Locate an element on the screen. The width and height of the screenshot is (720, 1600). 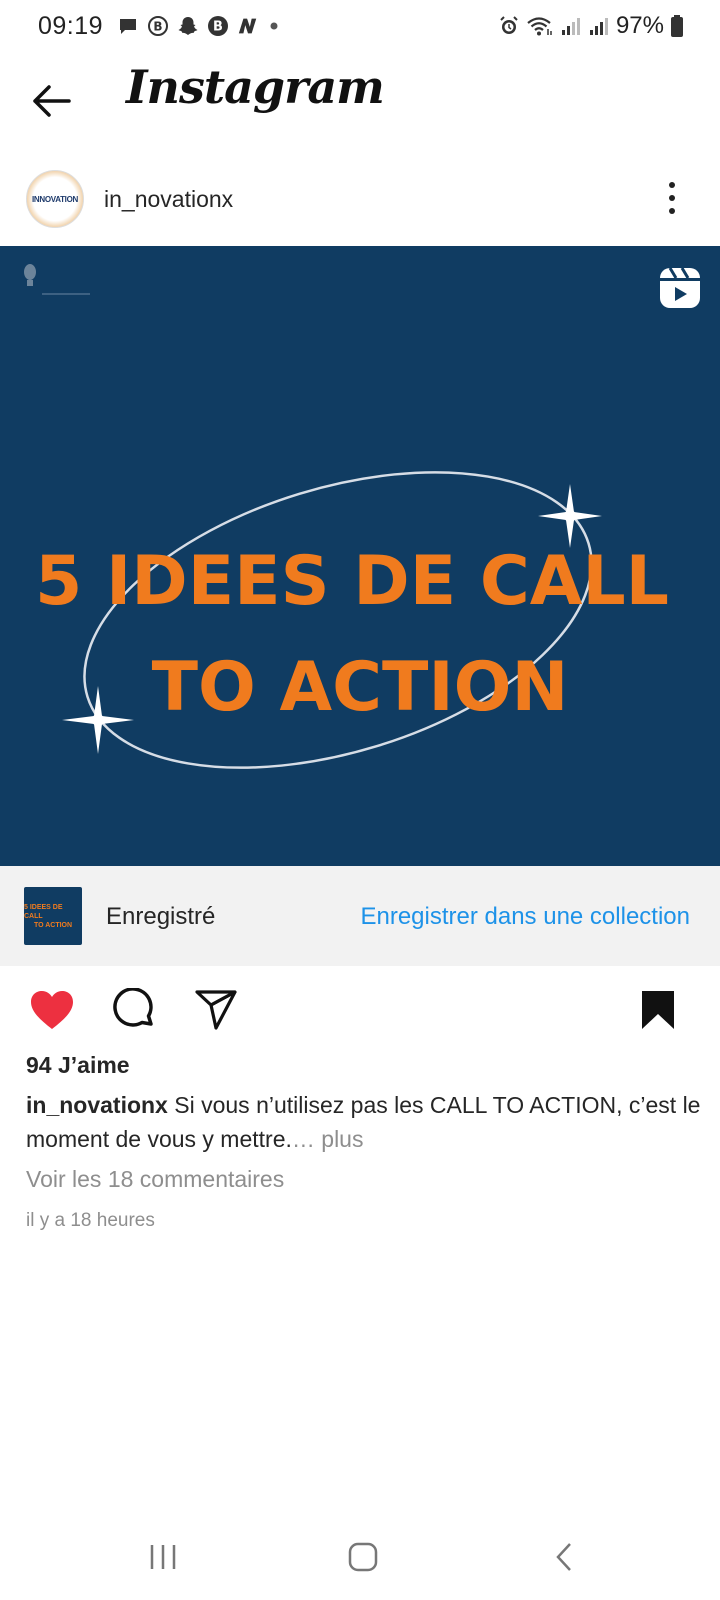
comment-icon is located at coordinates (133, 1007).